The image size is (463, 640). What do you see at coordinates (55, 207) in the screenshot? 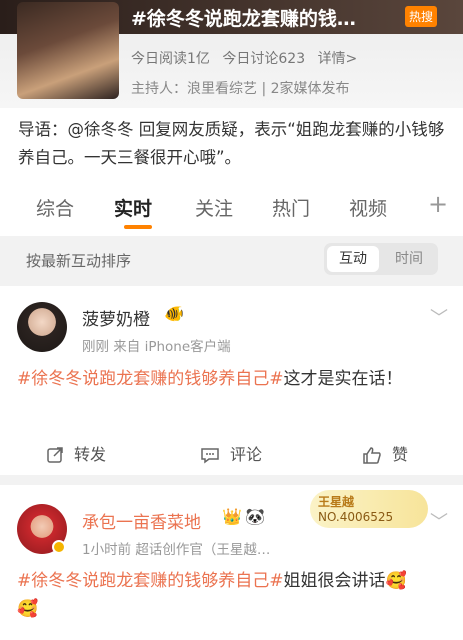
I see `tab-comprehensive: 综合` at bounding box center [55, 207].